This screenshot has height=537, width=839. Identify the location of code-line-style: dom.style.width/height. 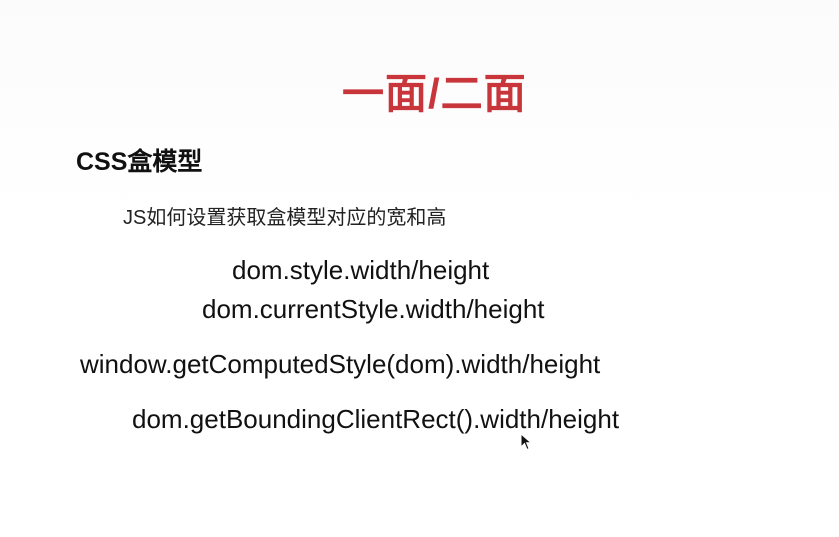
(361, 270).